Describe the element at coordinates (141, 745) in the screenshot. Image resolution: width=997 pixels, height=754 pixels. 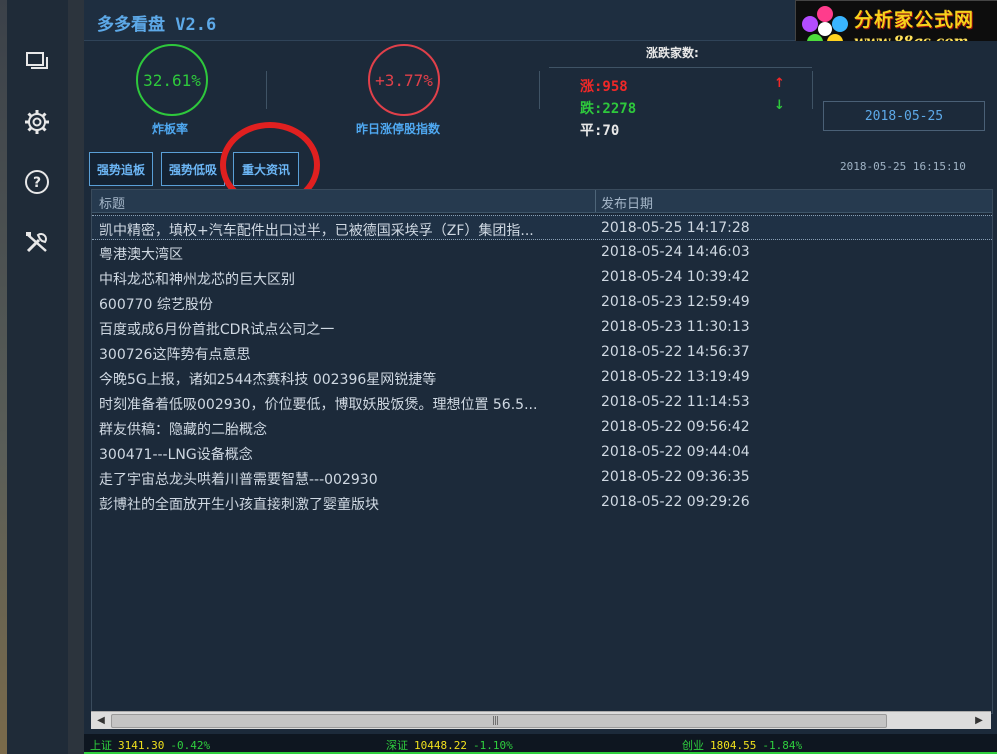
I see `index-value: 3141.30` at that location.